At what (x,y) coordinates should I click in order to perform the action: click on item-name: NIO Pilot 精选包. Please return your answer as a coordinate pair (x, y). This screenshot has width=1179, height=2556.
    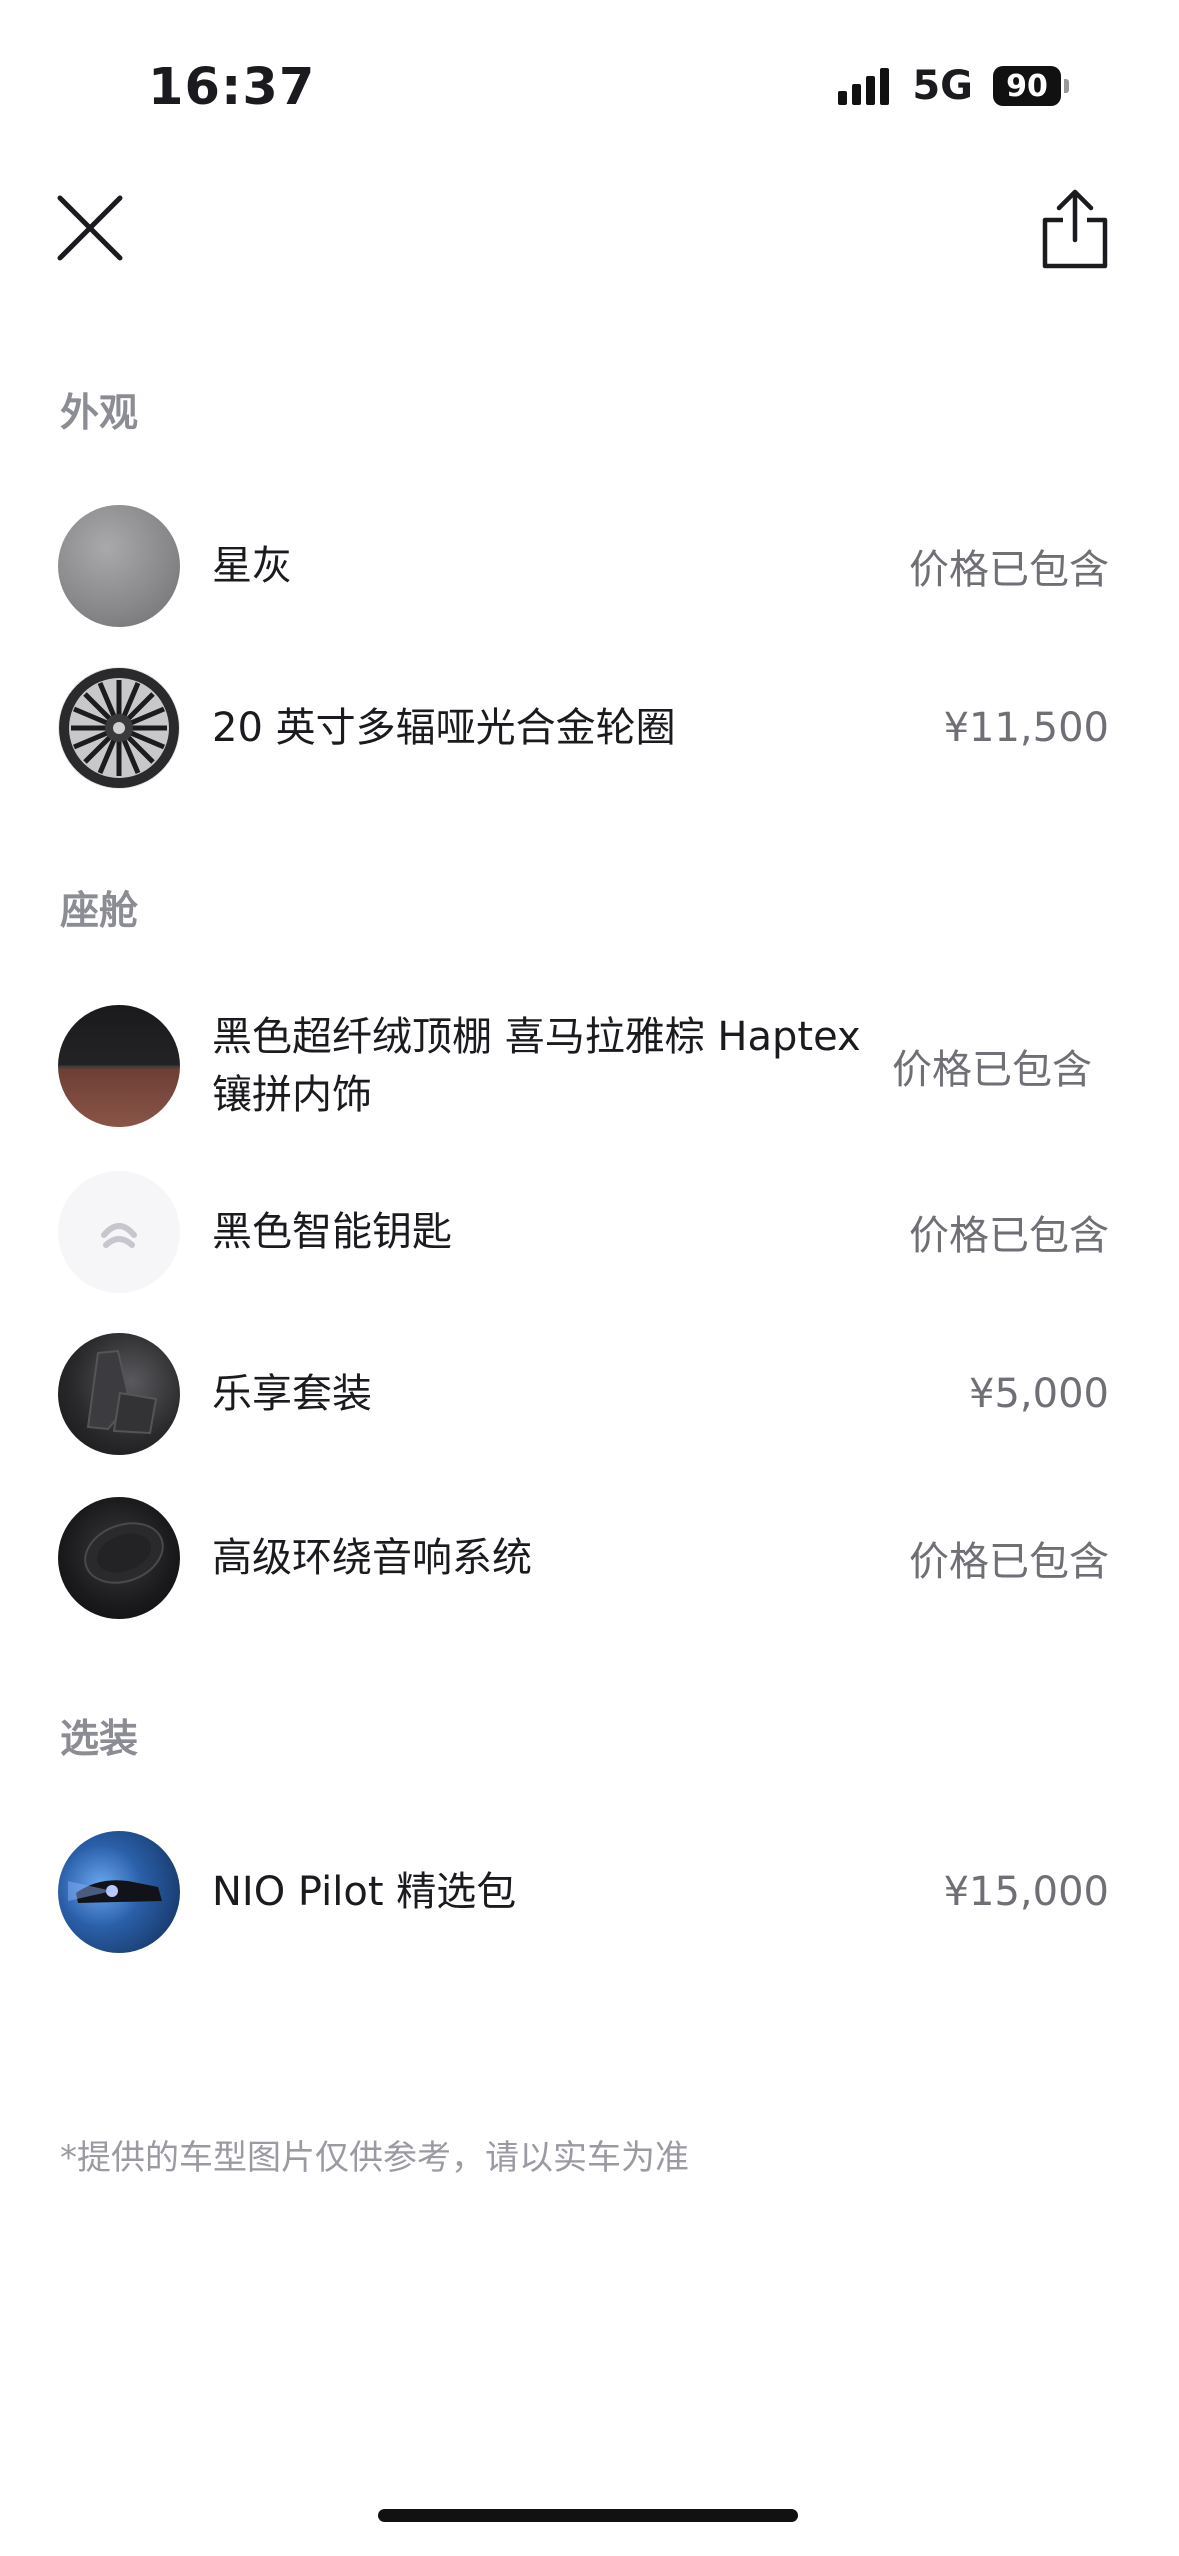
    Looking at the image, I should click on (364, 1892).